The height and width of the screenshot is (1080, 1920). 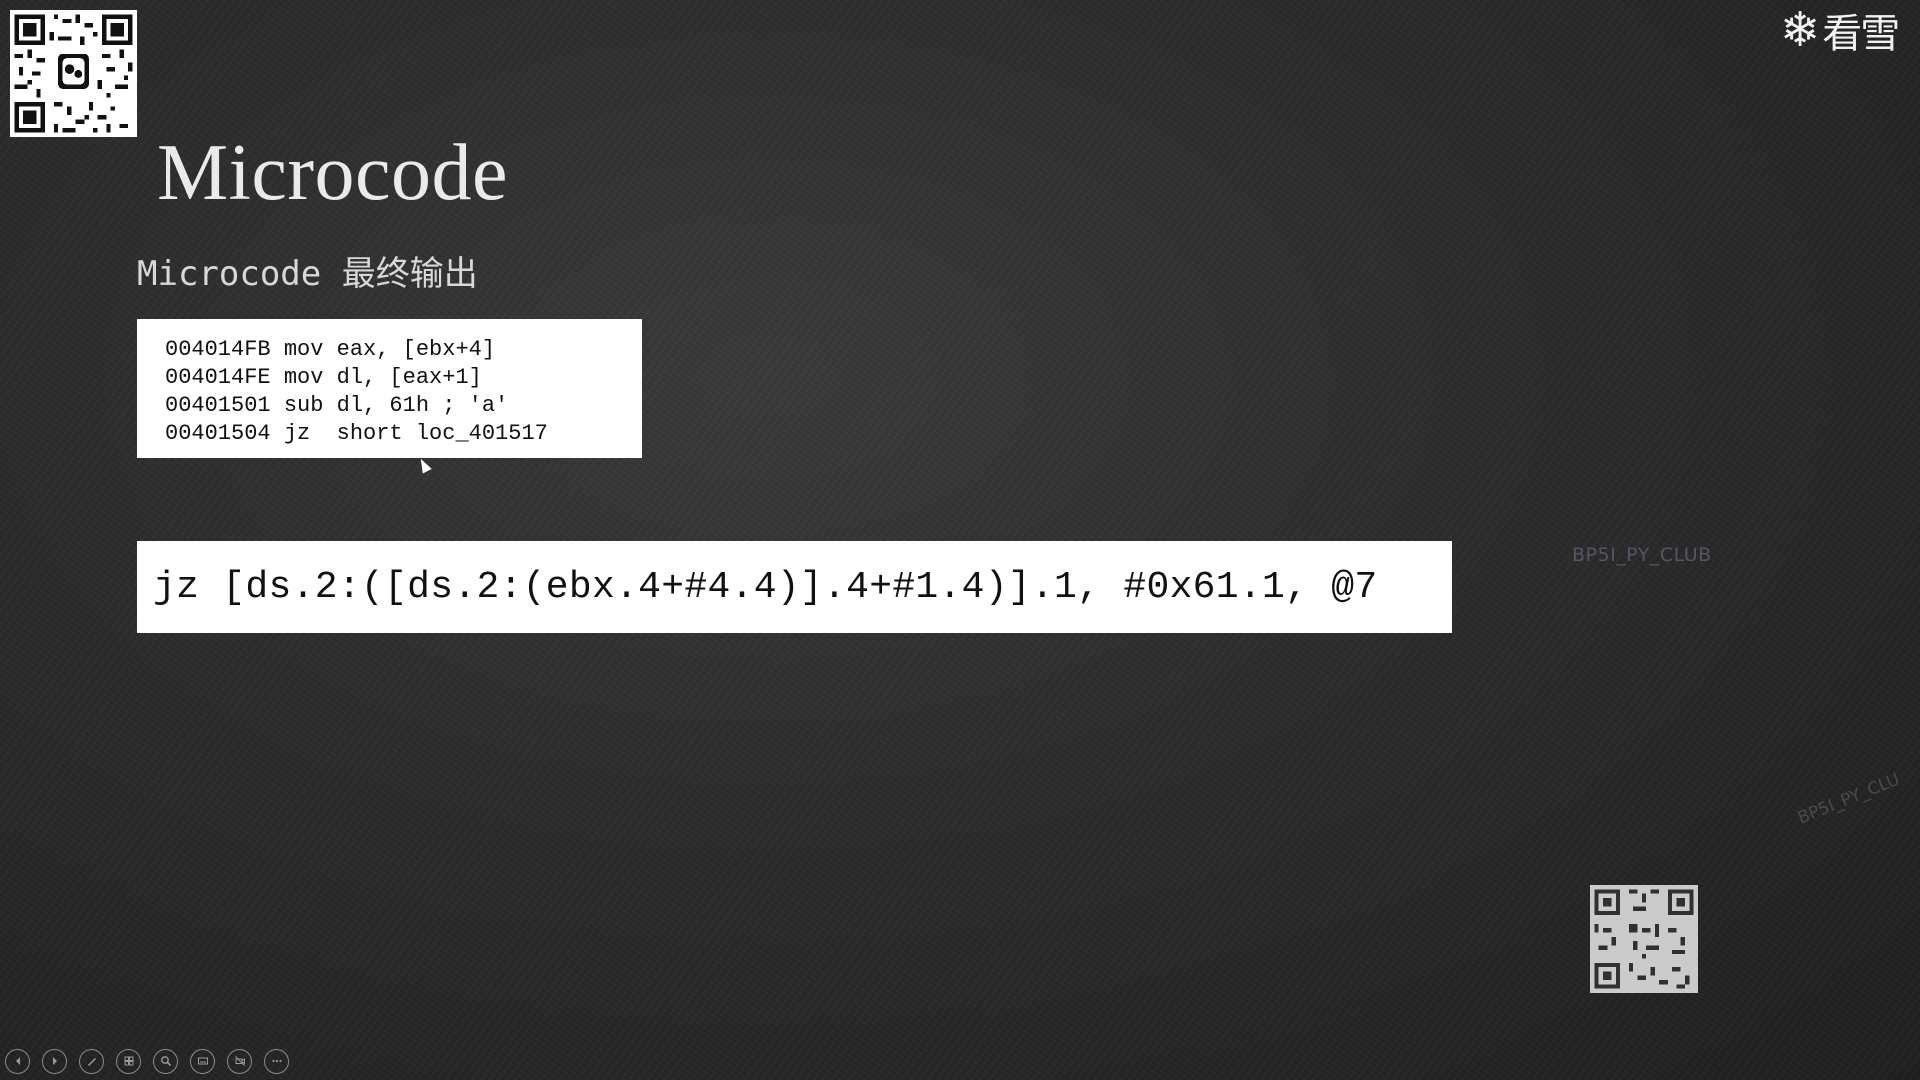 What do you see at coordinates (356, 433) in the screenshot?
I see `code-line: 00401504 jz short loc_401517` at bounding box center [356, 433].